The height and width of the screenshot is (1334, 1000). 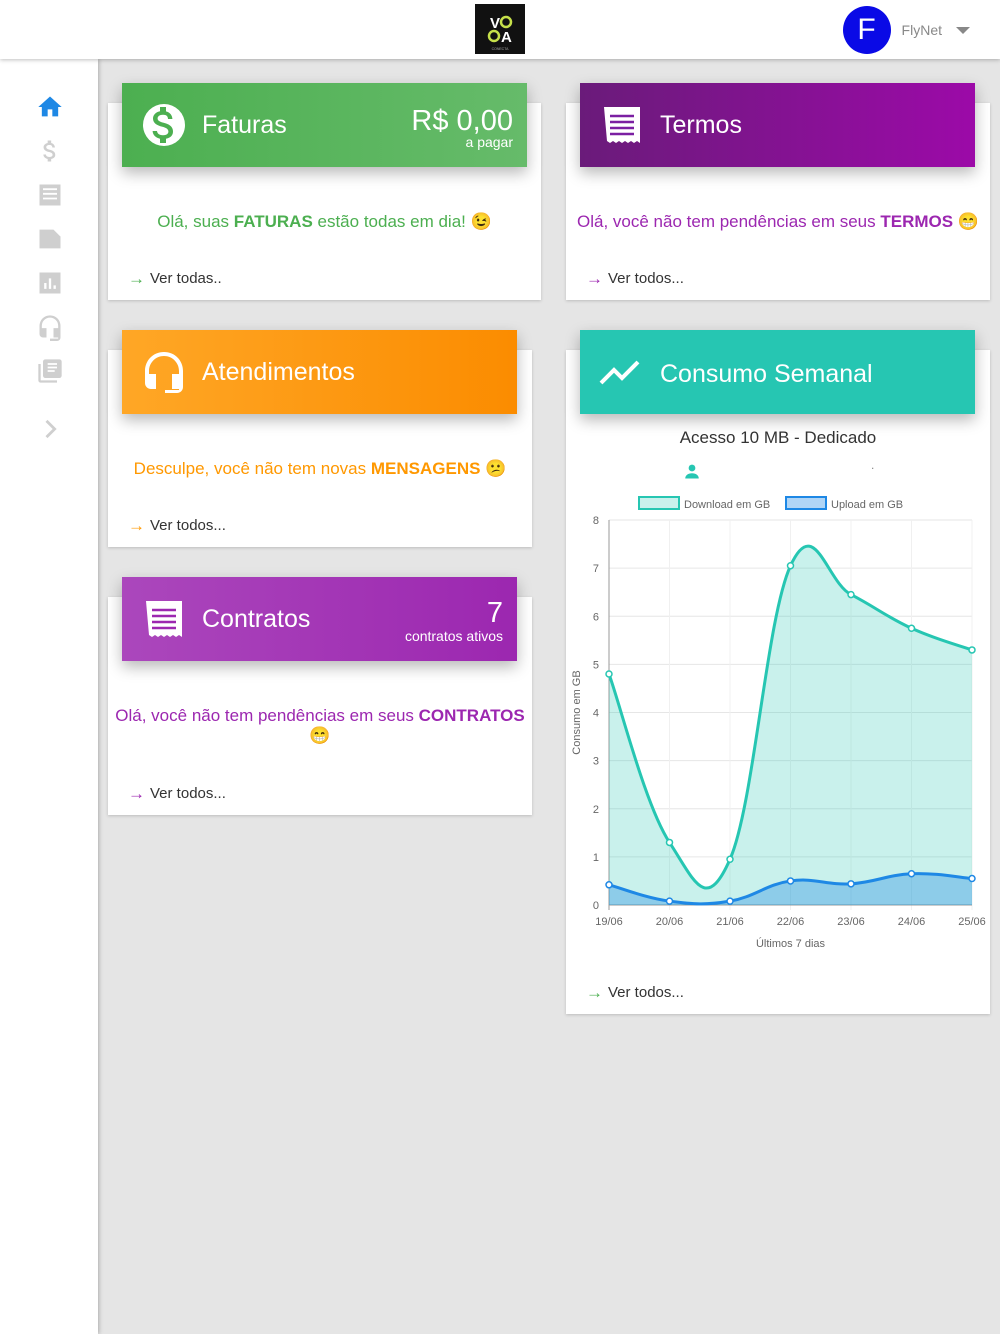 I want to click on sidebar-item-termos, so click(x=50, y=195).